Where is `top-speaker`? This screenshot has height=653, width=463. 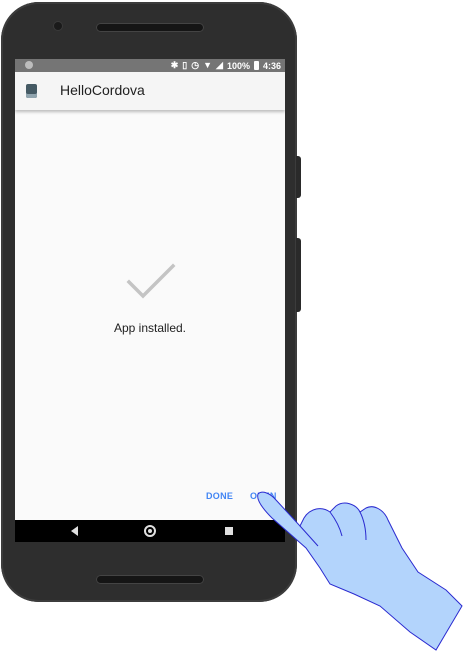 top-speaker is located at coordinates (150, 27).